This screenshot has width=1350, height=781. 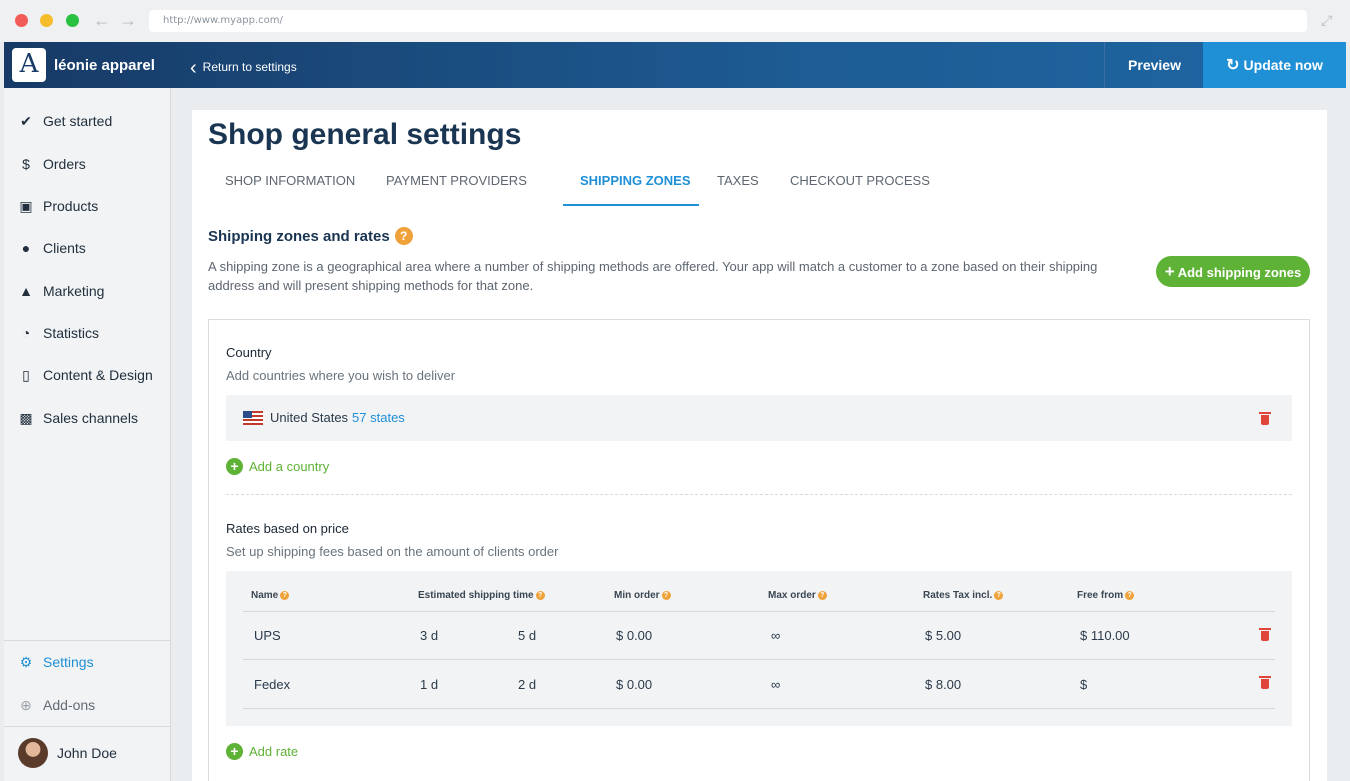 What do you see at coordinates (26, 661) in the screenshot?
I see `gear-icon: ⚙` at bounding box center [26, 661].